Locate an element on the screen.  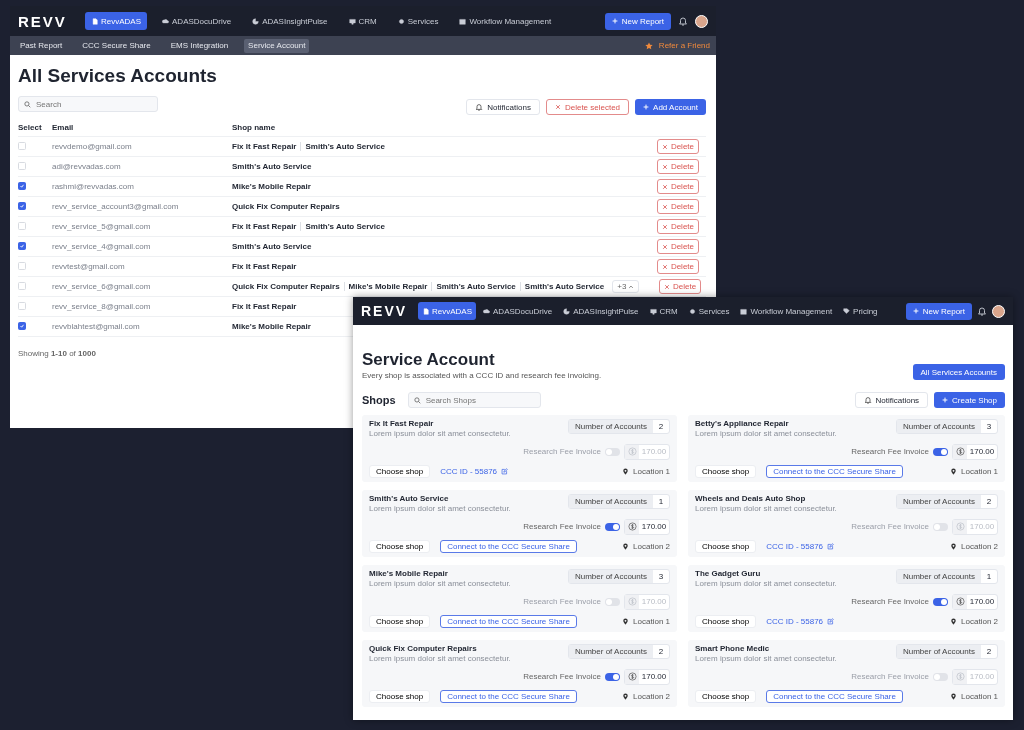
search-field: Search Shops is located at coordinates (474, 400).